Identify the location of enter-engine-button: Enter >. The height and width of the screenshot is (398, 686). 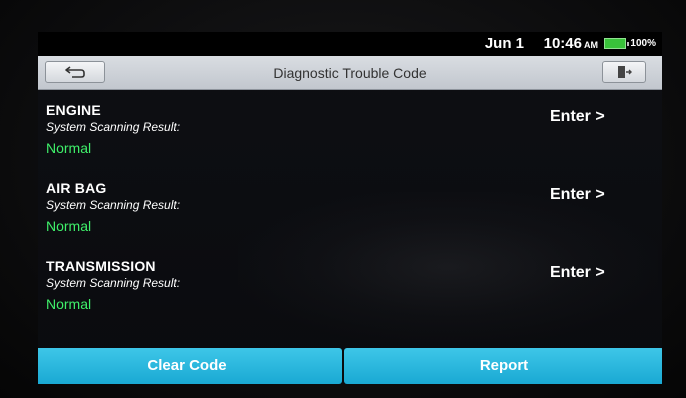
(577, 117).